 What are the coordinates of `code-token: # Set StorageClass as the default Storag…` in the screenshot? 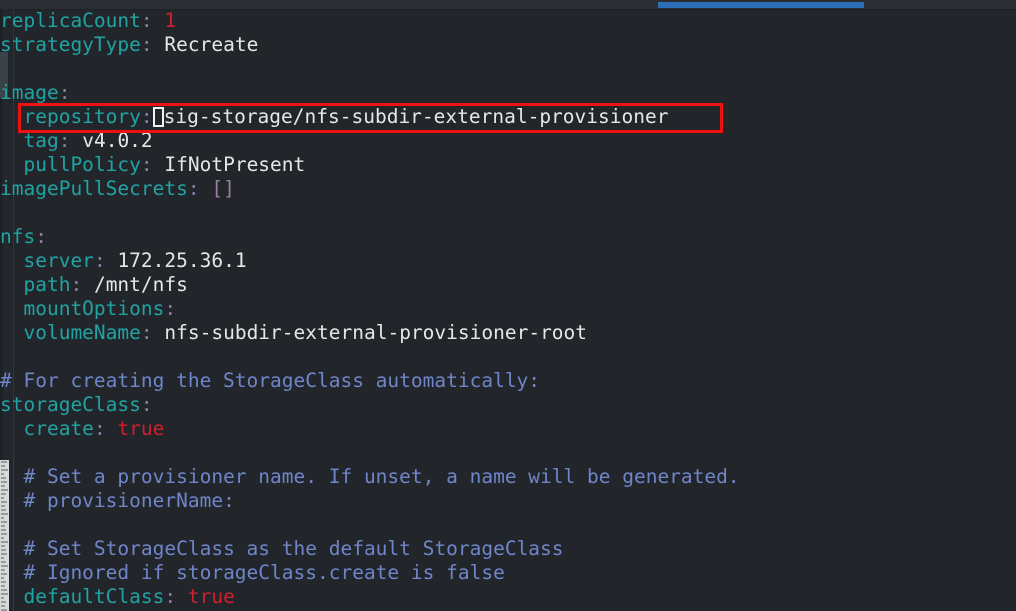 It's located at (293, 548).